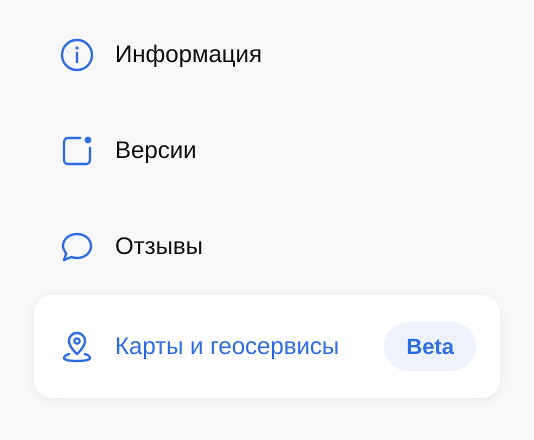 The image size is (534, 440). I want to click on beta-badge: Beta, so click(430, 346).